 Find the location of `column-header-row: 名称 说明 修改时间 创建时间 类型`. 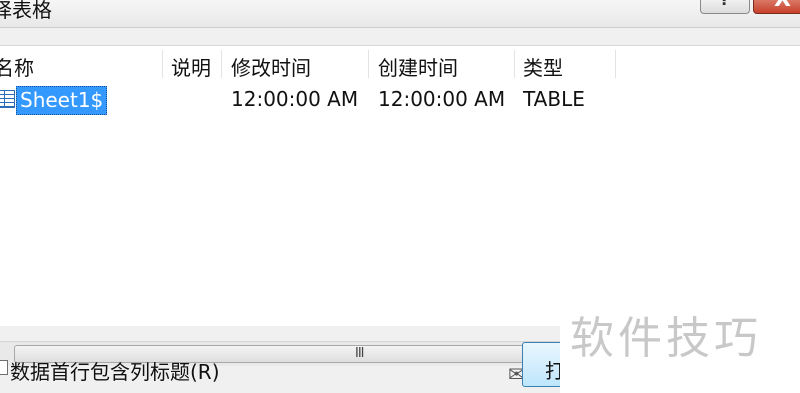

column-header-row: 名称 说明 修改时间 创建时间 类型 is located at coordinates (400, 65).